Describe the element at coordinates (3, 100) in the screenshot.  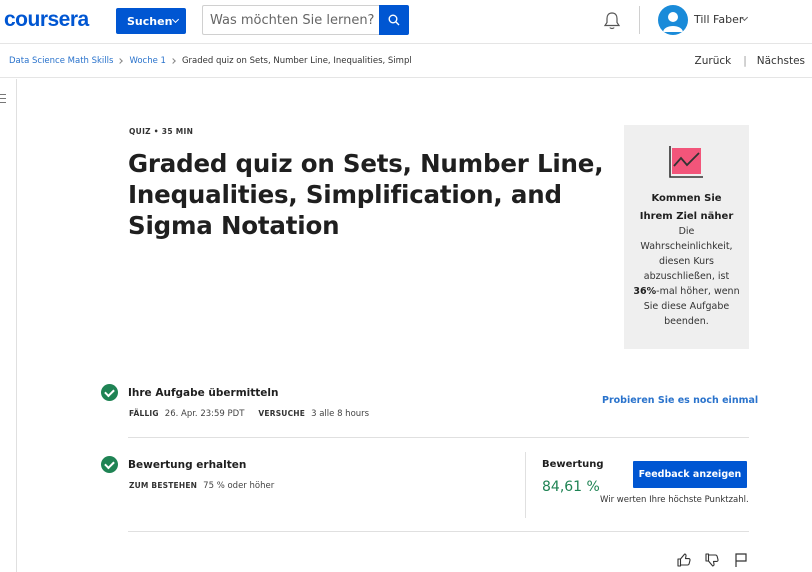
I see `menu-icon` at that location.